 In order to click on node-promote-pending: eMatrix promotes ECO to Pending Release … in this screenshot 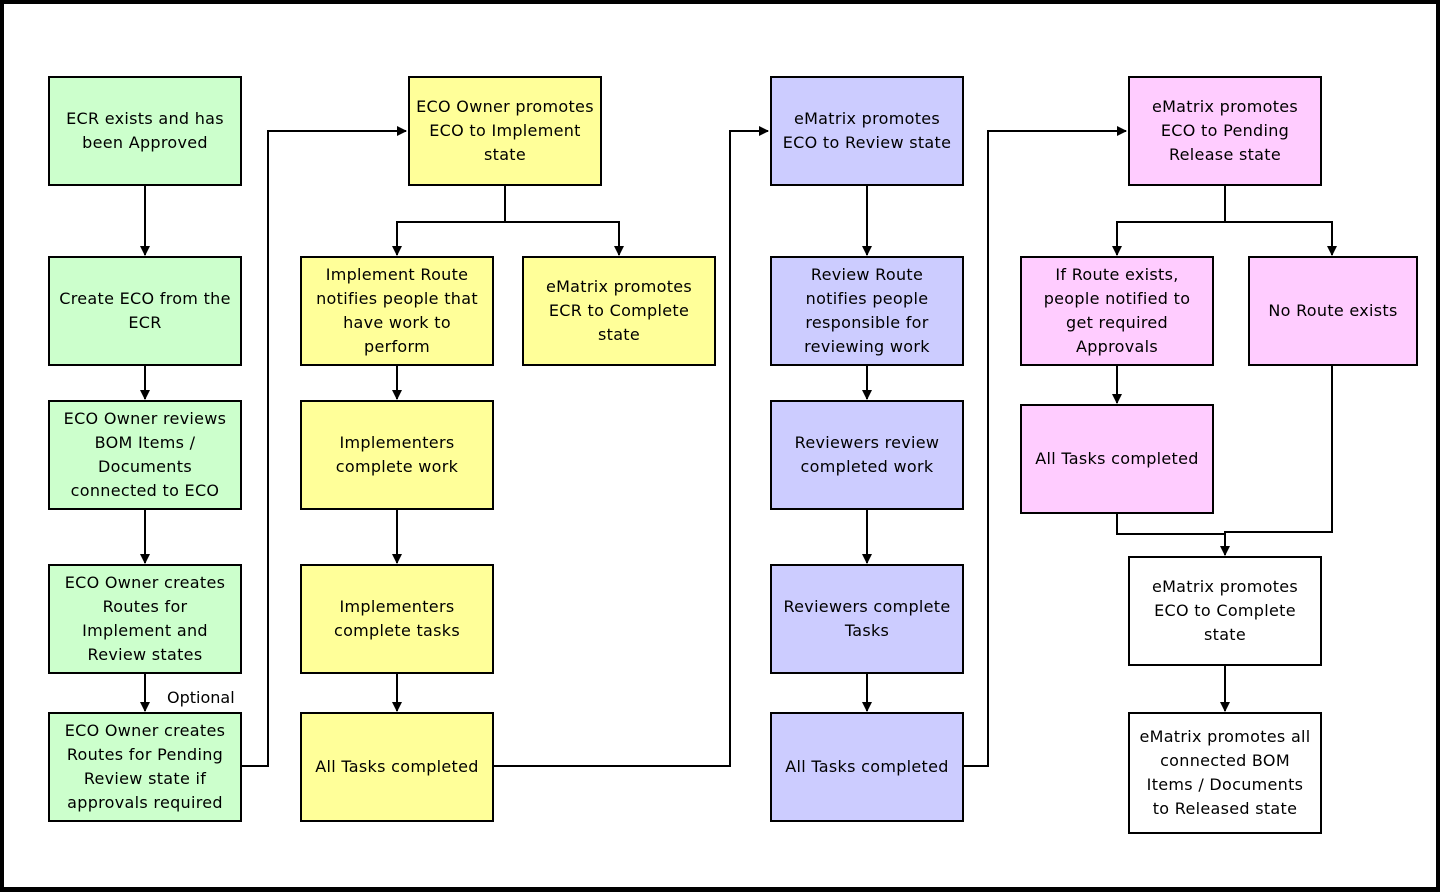, I will do `click(1225, 131)`.